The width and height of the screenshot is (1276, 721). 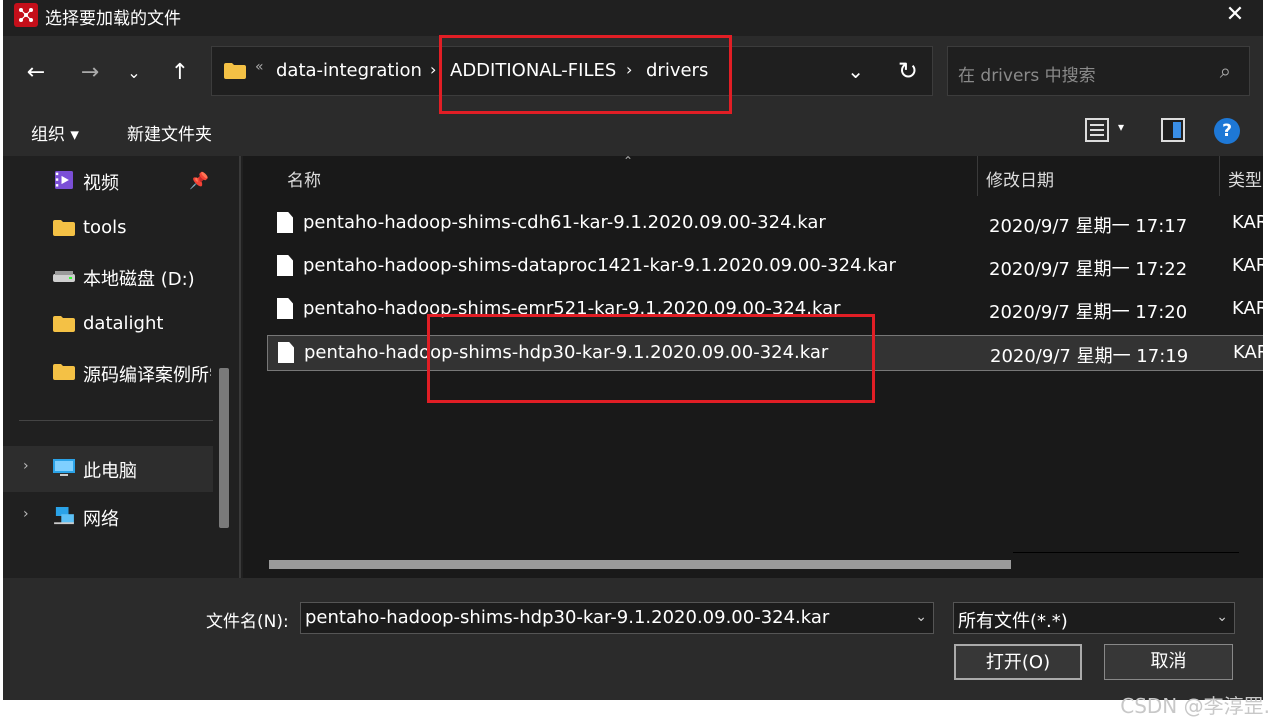 What do you see at coordinates (123, 323) in the screenshot?
I see `sidebar-item-label: datalight` at bounding box center [123, 323].